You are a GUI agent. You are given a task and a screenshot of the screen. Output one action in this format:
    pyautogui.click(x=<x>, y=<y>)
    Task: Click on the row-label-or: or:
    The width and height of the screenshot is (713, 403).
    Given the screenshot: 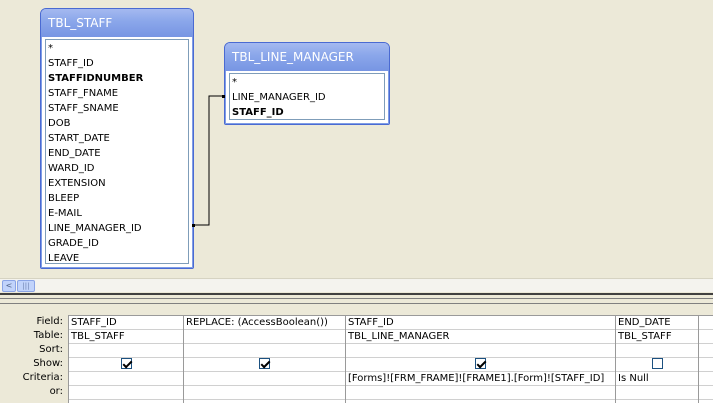 What is the action you would take?
    pyautogui.click(x=56, y=391)
    